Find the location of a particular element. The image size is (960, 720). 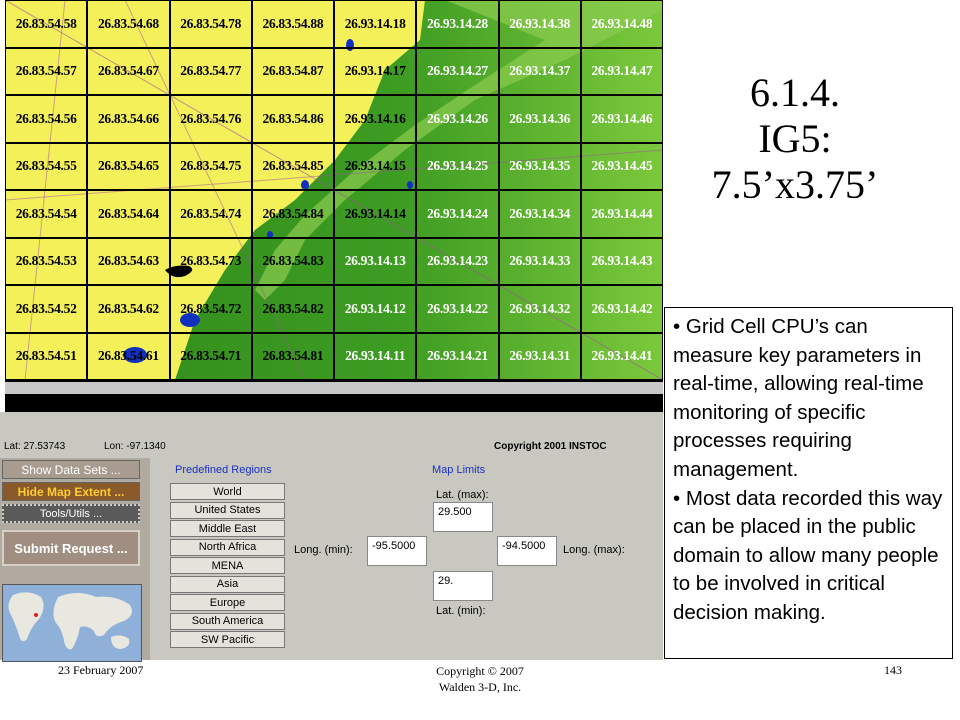

grid-cell: 26.83.54.73 is located at coordinates (210, 261).